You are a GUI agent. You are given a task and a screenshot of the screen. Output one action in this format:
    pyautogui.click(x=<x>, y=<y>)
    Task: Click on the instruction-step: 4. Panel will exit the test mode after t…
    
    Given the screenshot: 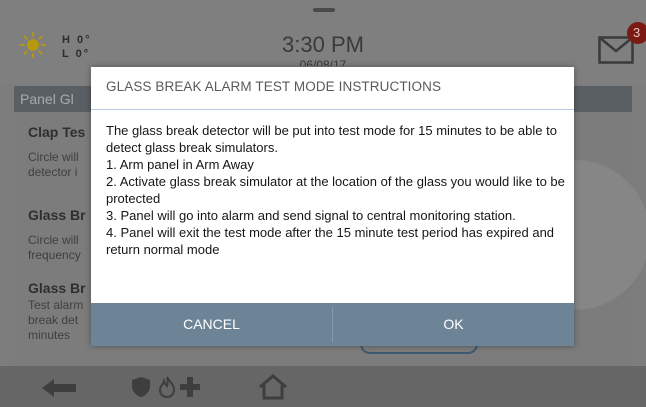 What is the action you would take?
    pyautogui.click(x=330, y=241)
    